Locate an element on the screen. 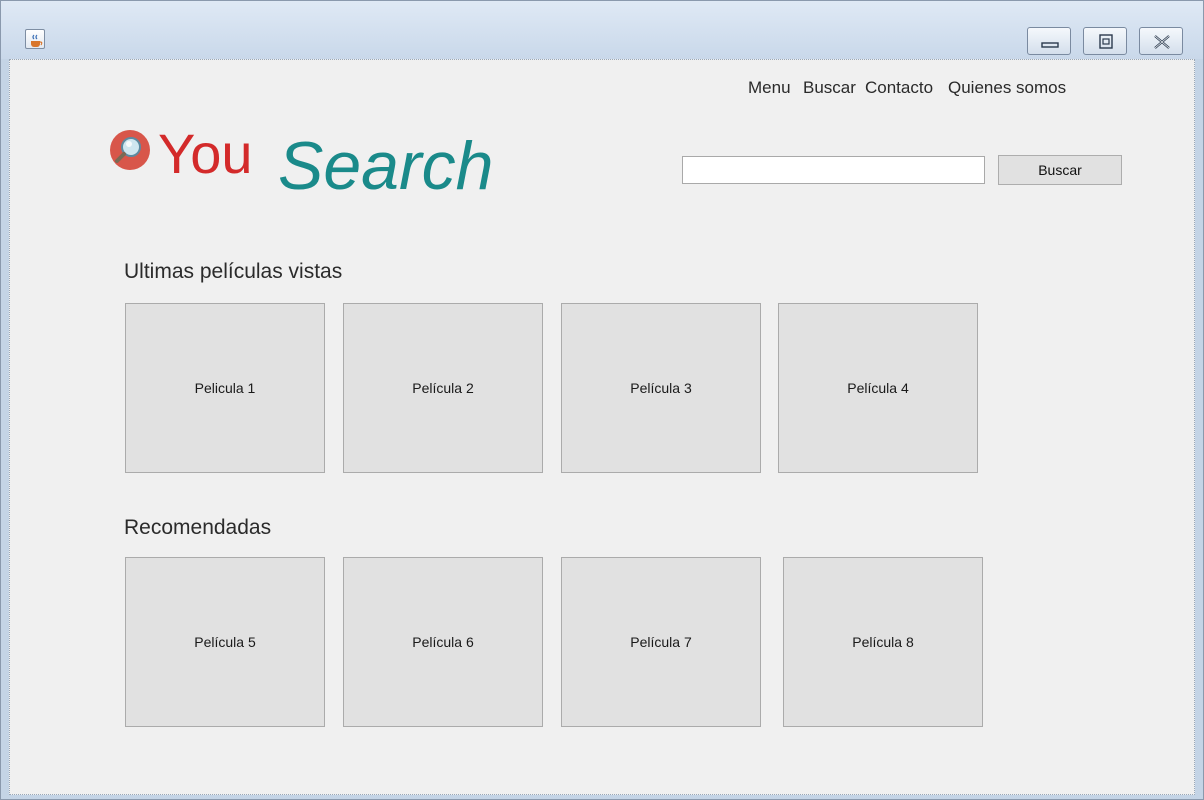 The width and height of the screenshot is (1204, 800). search-button: Buscar is located at coordinates (1060, 170).